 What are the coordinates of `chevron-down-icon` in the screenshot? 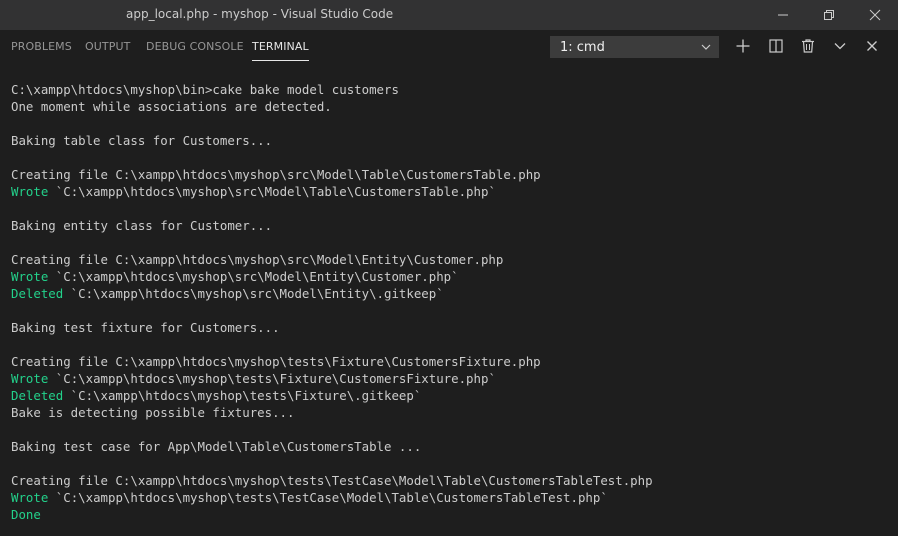 It's located at (706, 47).